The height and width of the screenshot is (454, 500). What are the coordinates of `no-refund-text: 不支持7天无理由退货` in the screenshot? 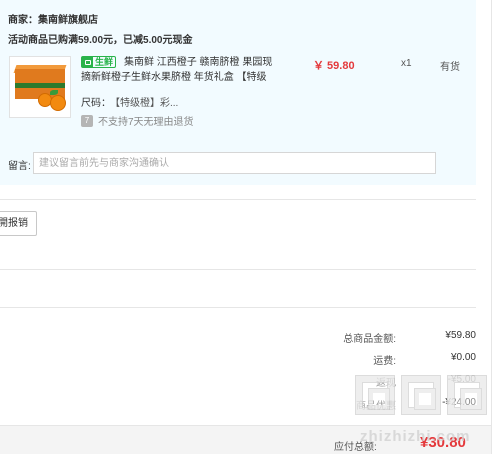 It's located at (146, 122).